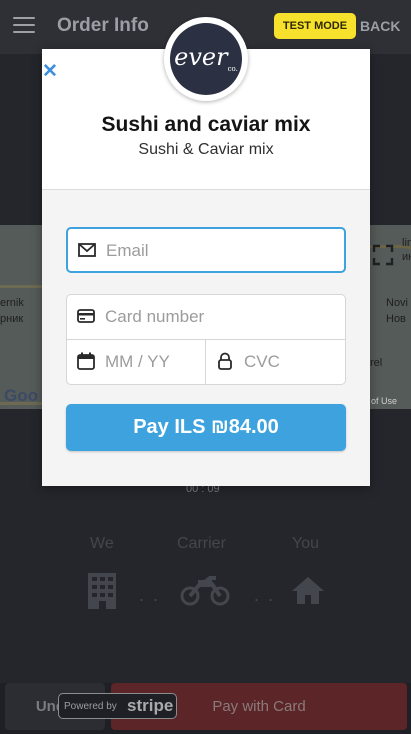 The image size is (411, 734). I want to click on lock-icon, so click(225, 361).